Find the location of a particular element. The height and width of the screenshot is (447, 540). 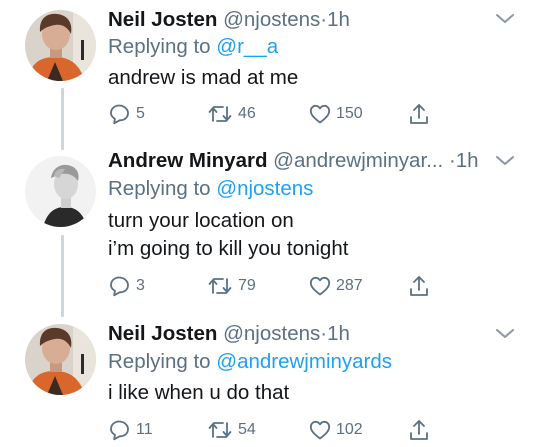

tweet-text: andrew is mad at me is located at coordinates (203, 78).